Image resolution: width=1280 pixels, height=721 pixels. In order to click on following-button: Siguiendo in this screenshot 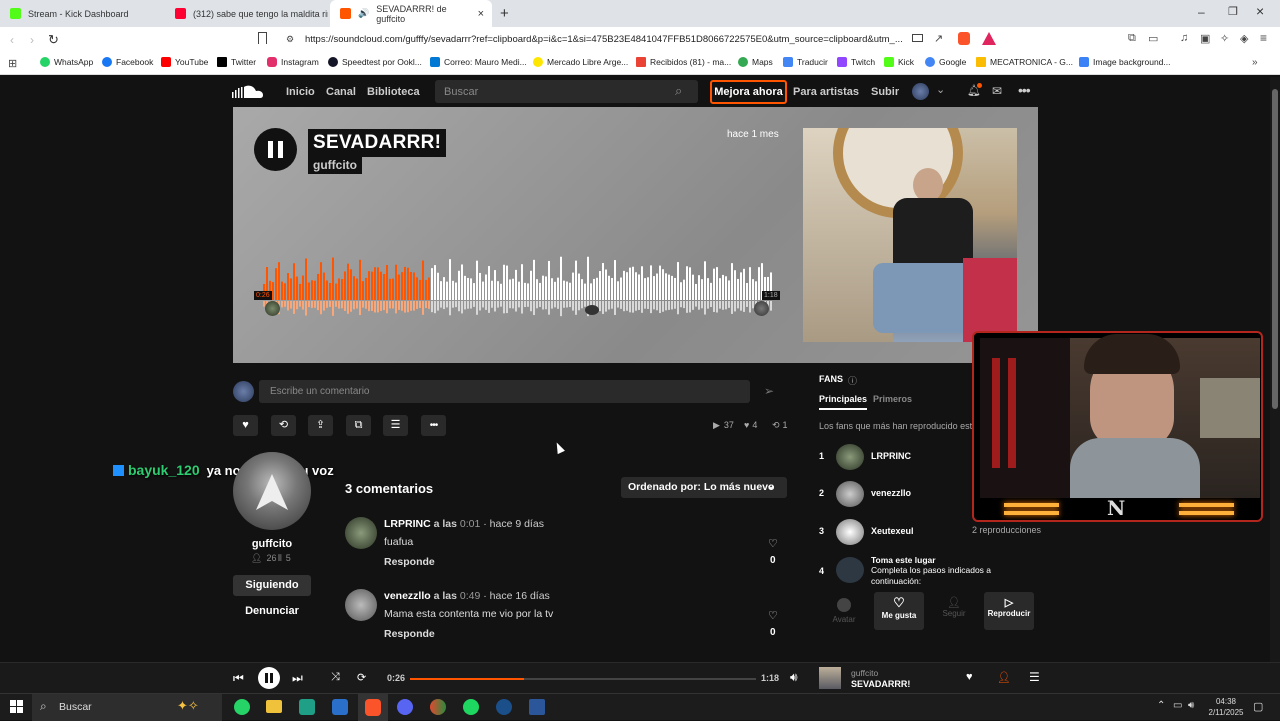, I will do `click(272, 585)`.